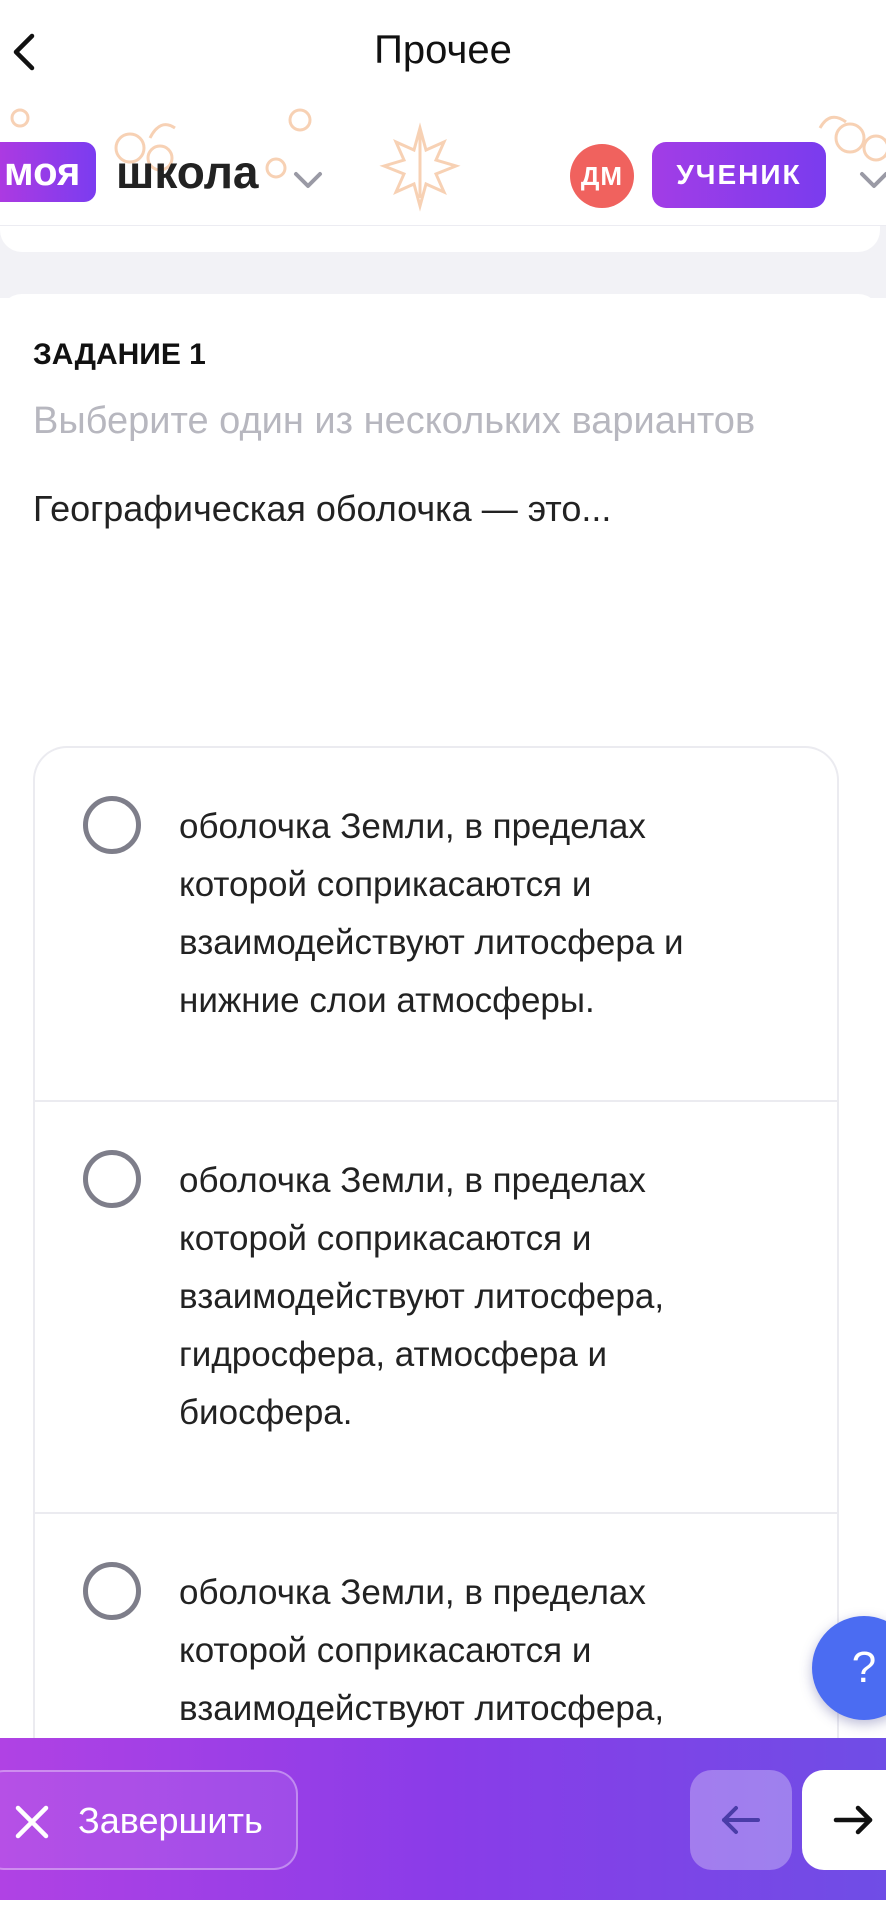  I want to click on task-number: ЗАДАНИЕ 1, so click(119, 354).